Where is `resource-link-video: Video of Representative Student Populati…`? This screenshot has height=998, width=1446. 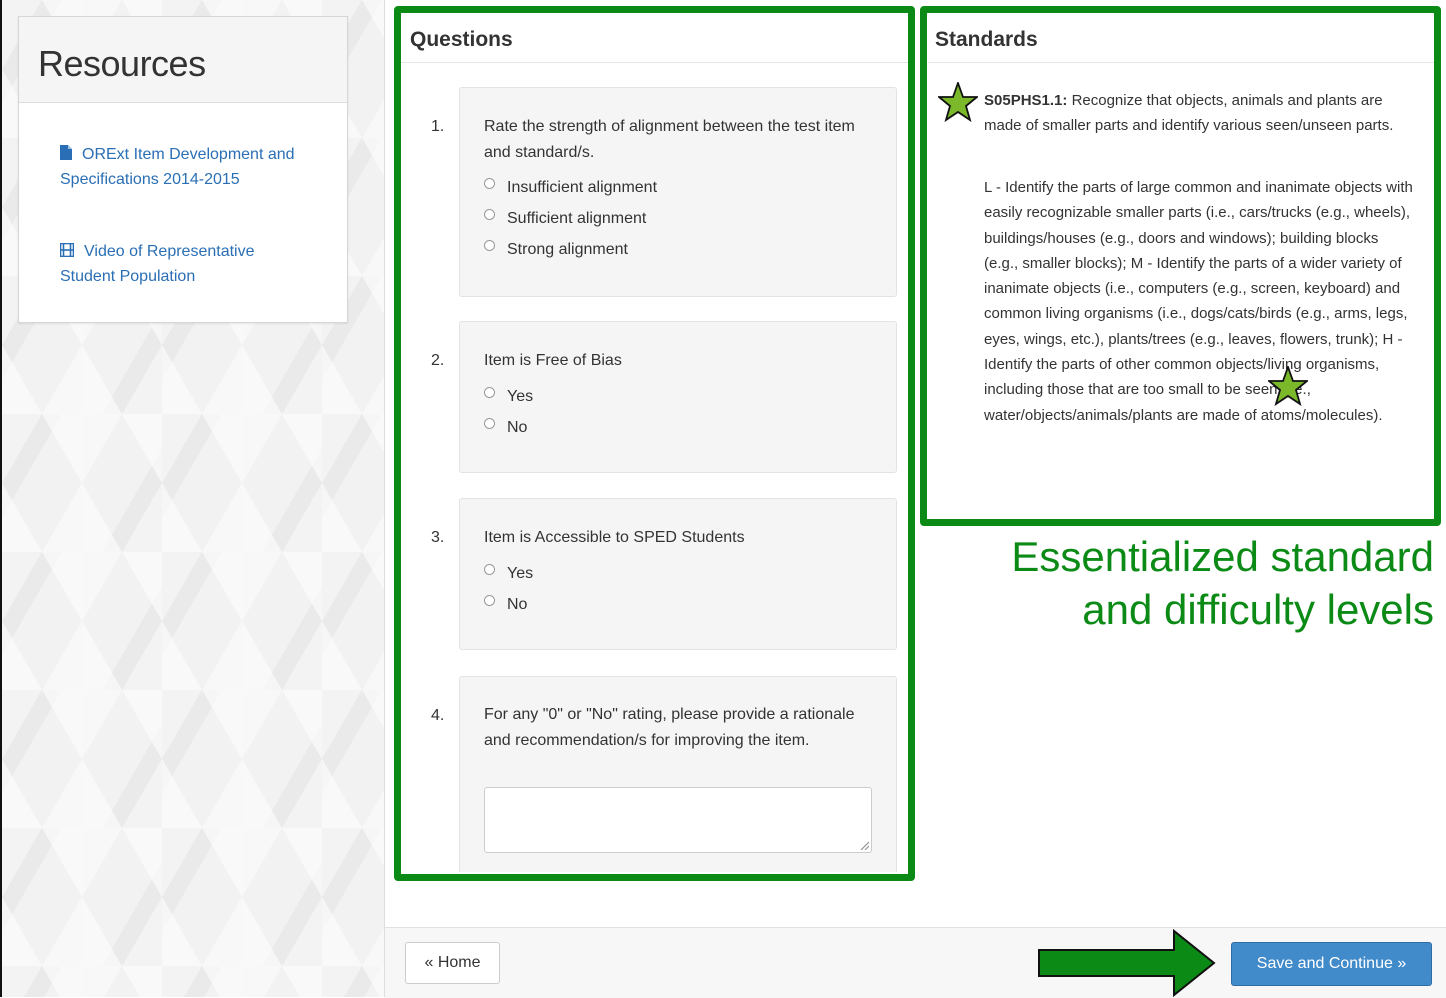 resource-link-video: Video of Representative Student Populati… is located at coordinates (185, 264).